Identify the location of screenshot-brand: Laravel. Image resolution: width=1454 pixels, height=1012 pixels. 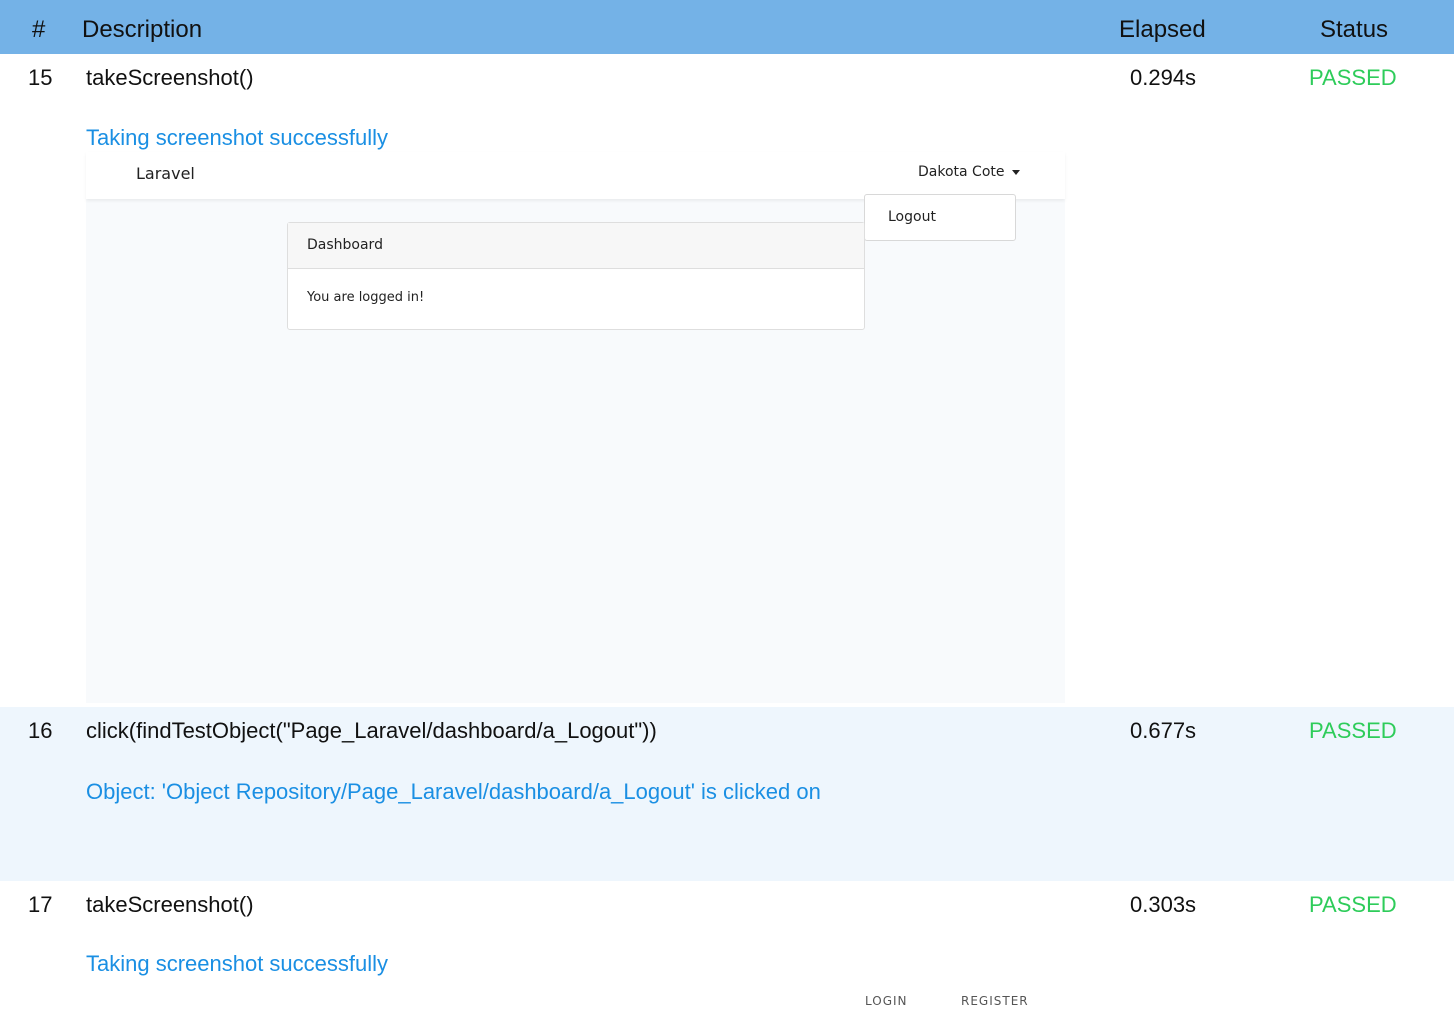
(165, 173).